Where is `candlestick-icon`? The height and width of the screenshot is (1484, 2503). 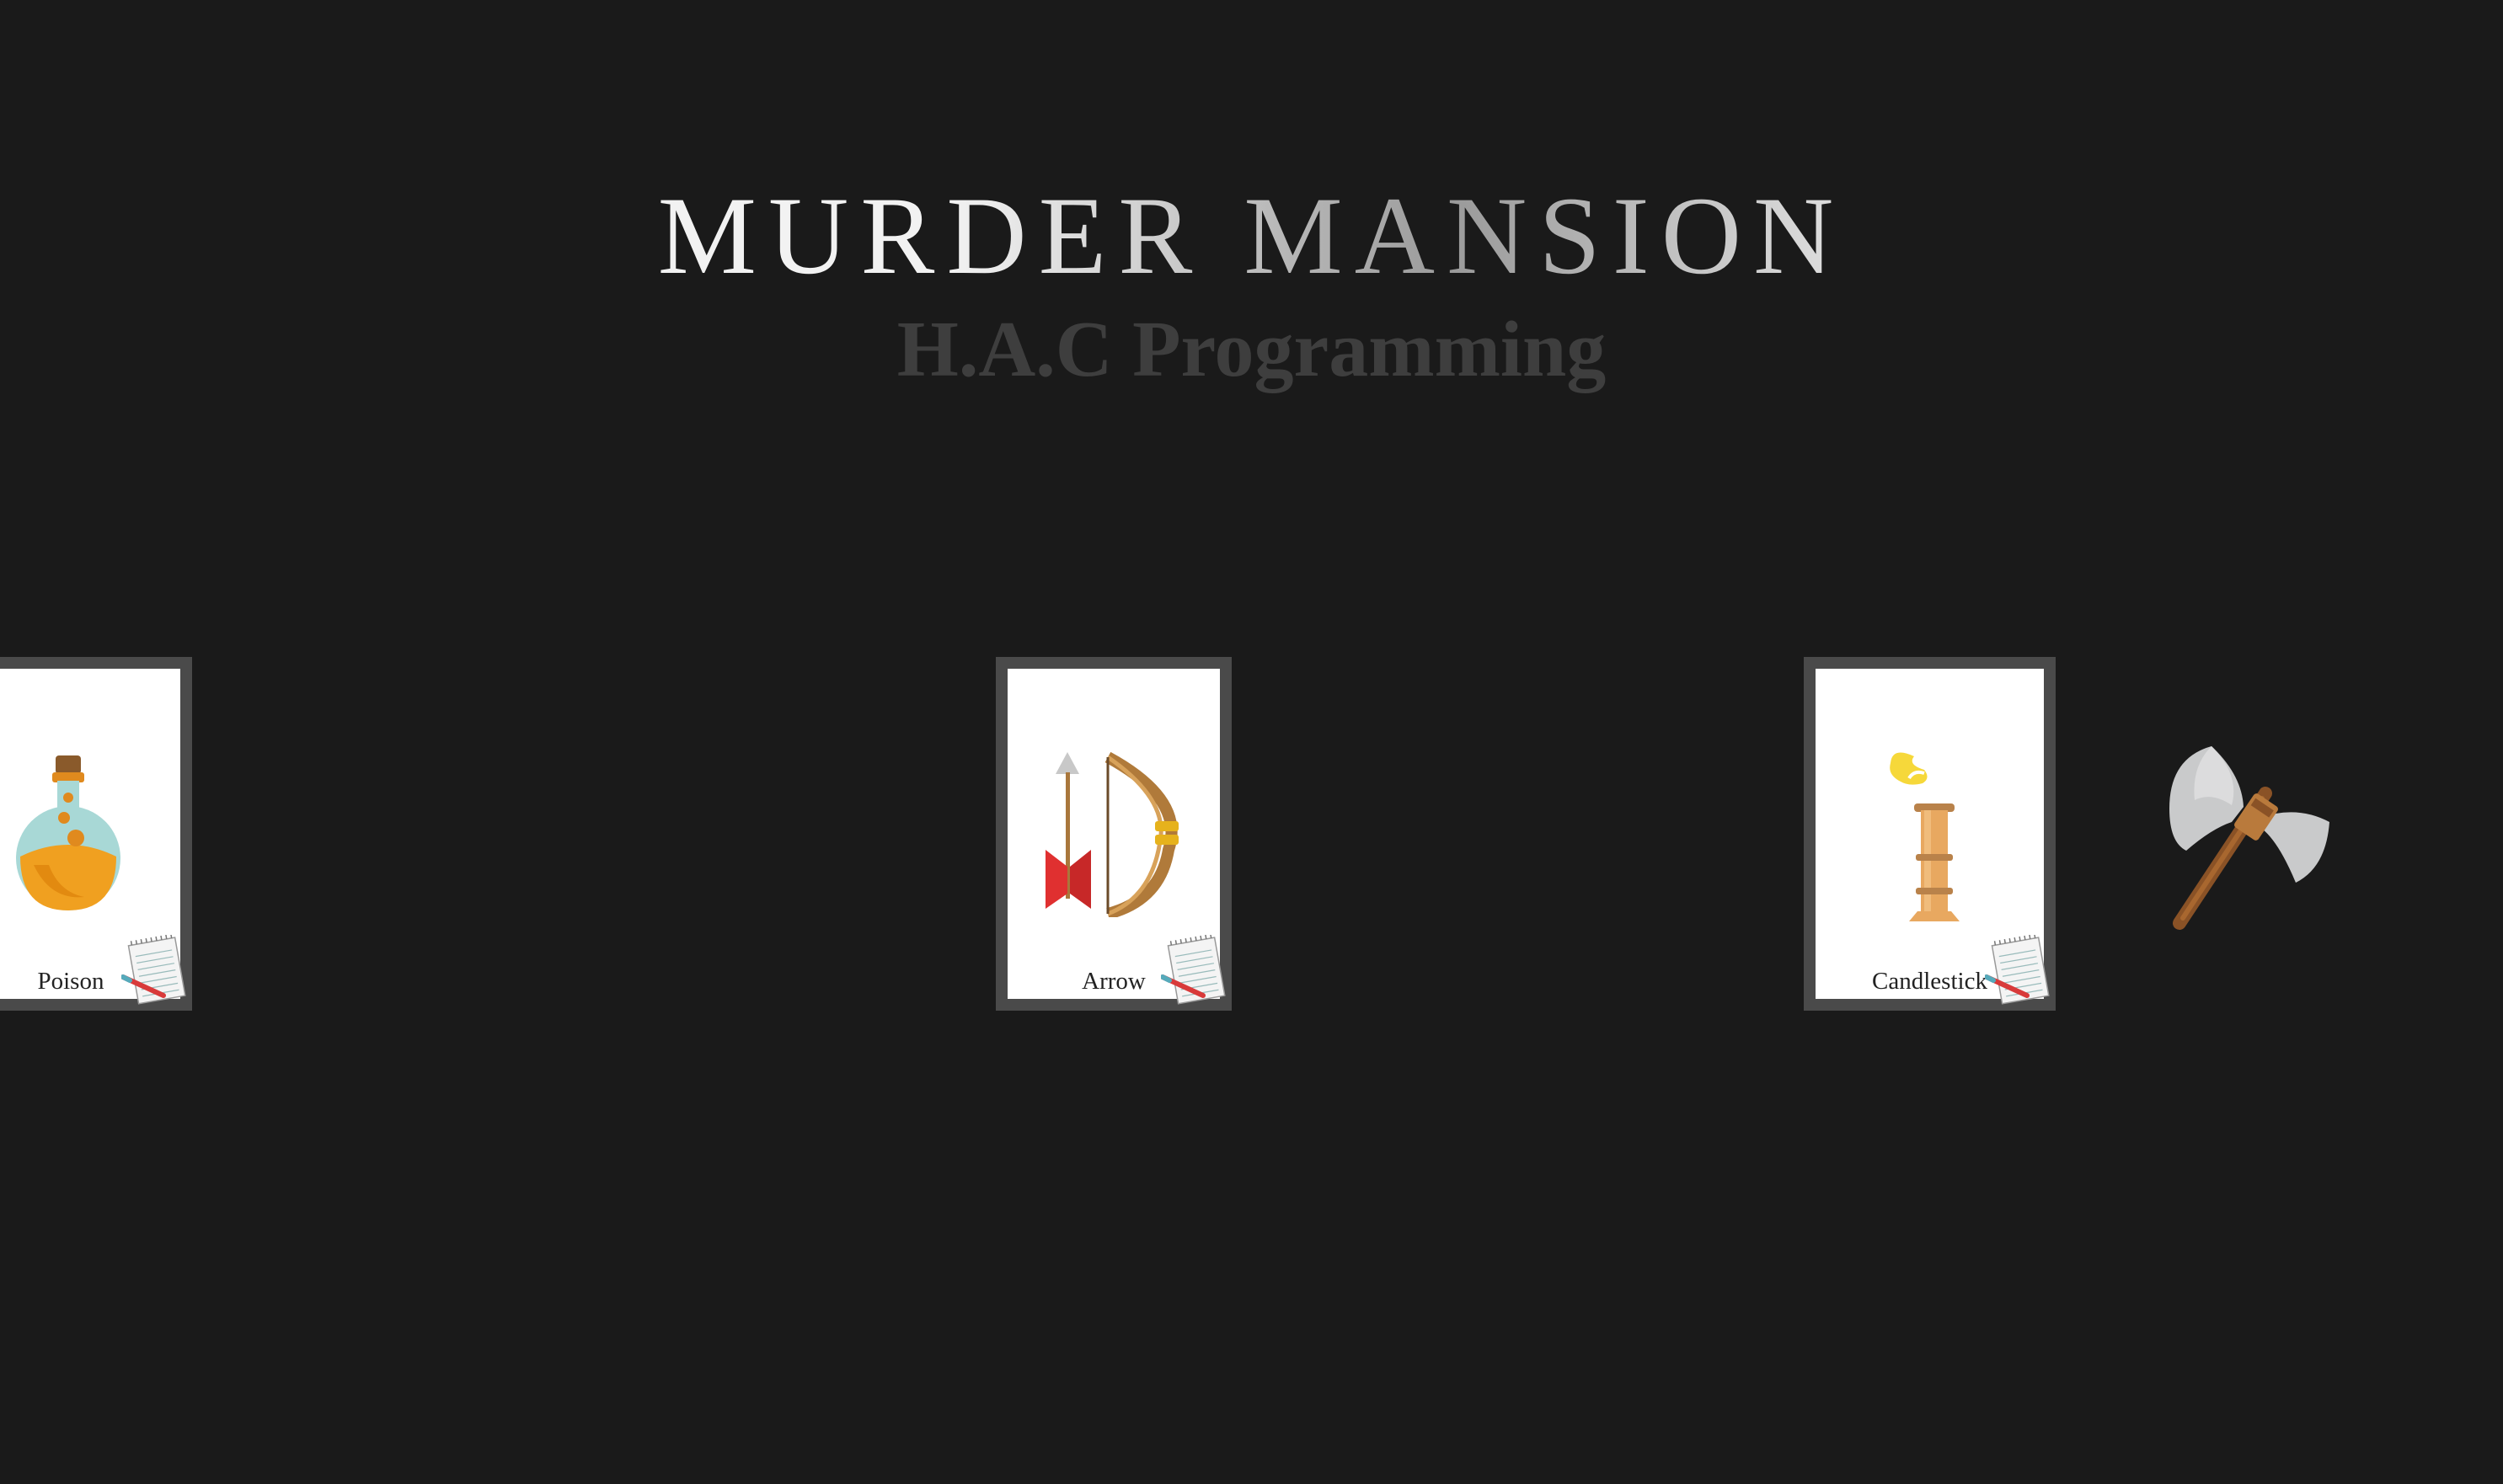 candlestick-icon is located at coordinates (1930, 833).